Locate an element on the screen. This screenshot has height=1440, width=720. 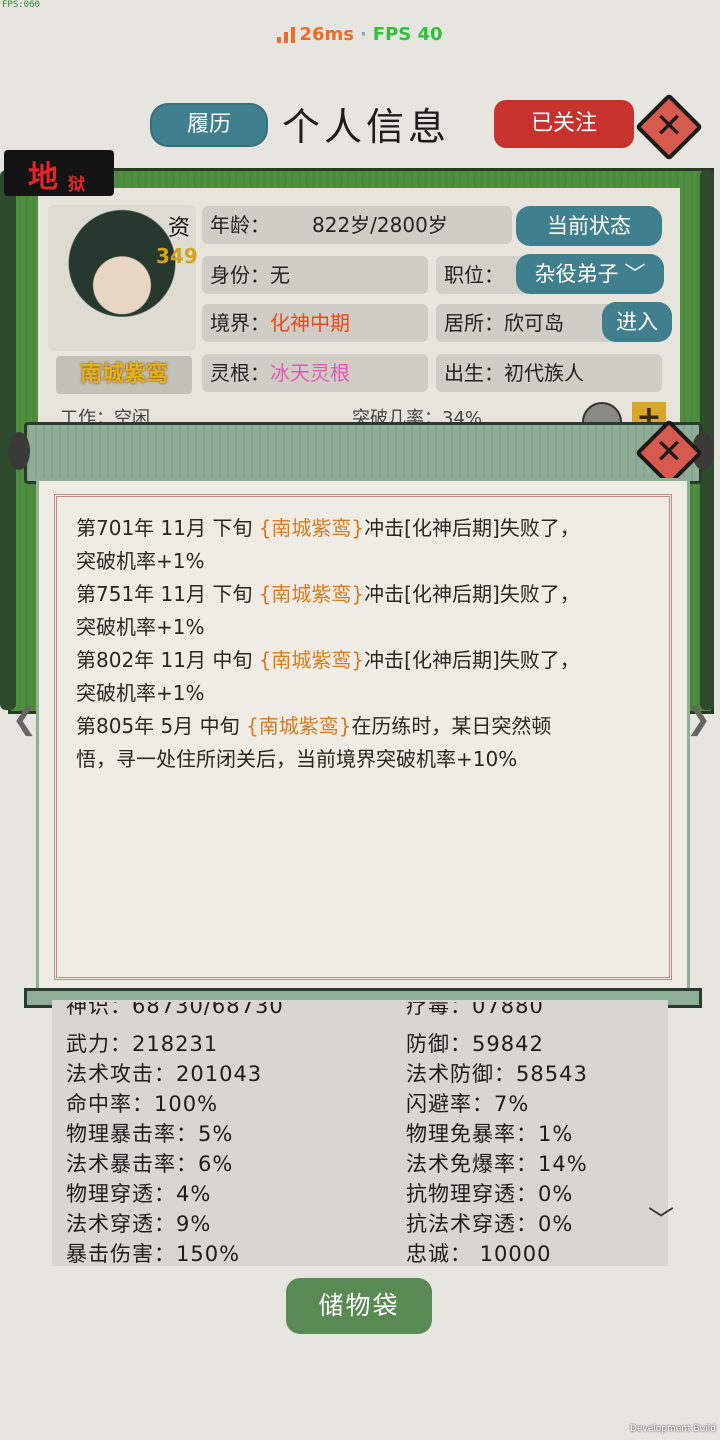
resume-button: 履历 is located at coordinates (209, 125).